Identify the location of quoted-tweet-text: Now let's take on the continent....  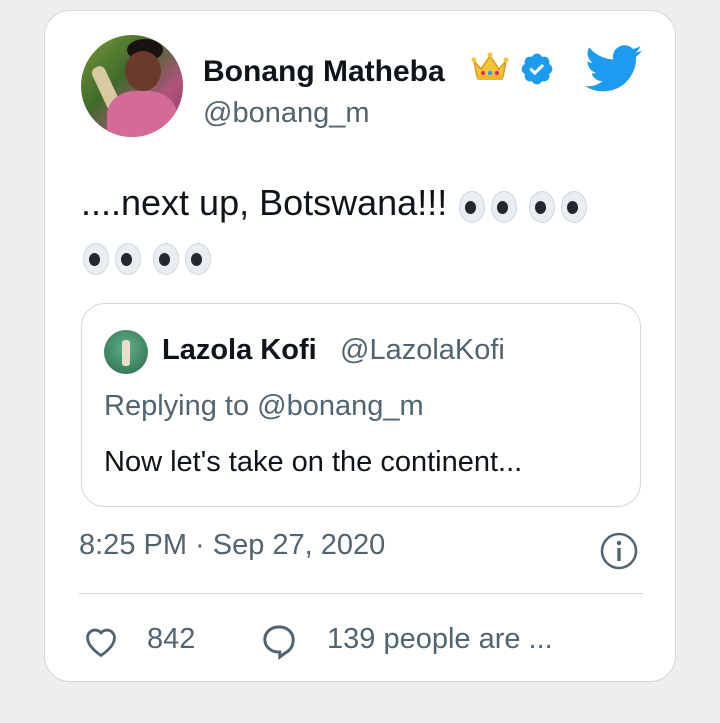
(313, 462).